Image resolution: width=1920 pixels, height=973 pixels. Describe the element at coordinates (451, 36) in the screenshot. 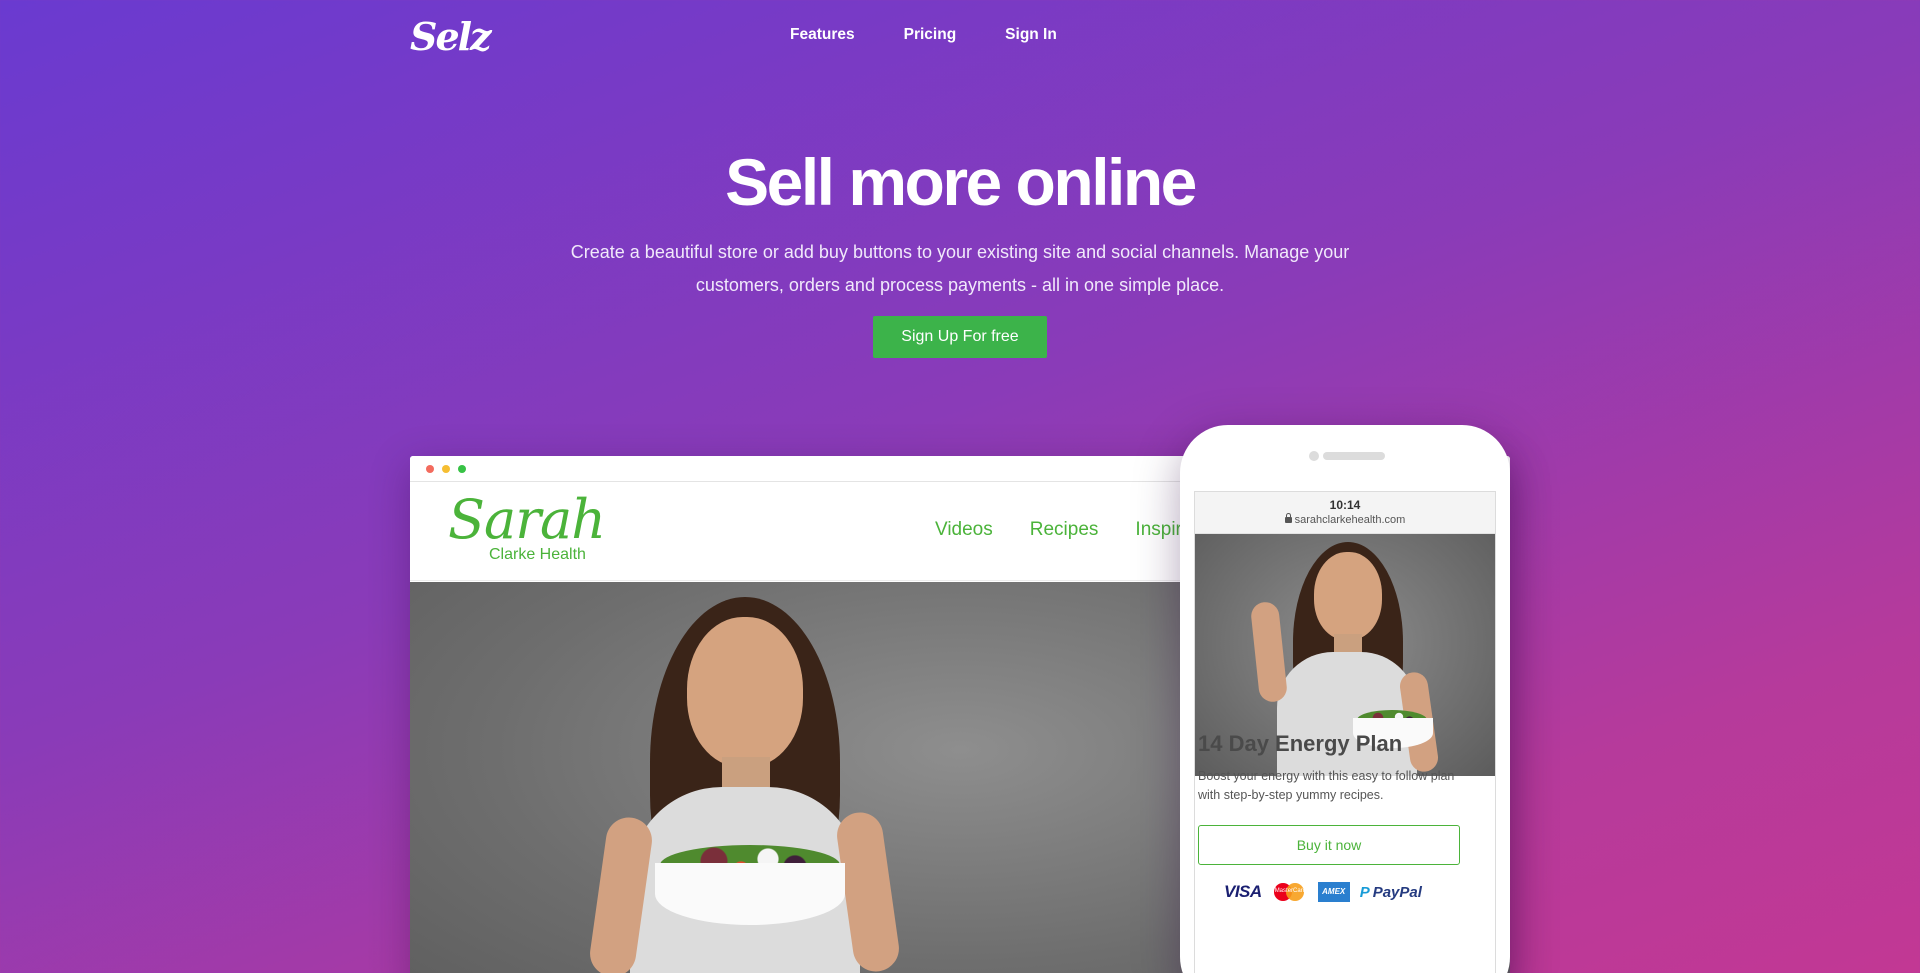

I see `selz-logo: Selz` at that location.